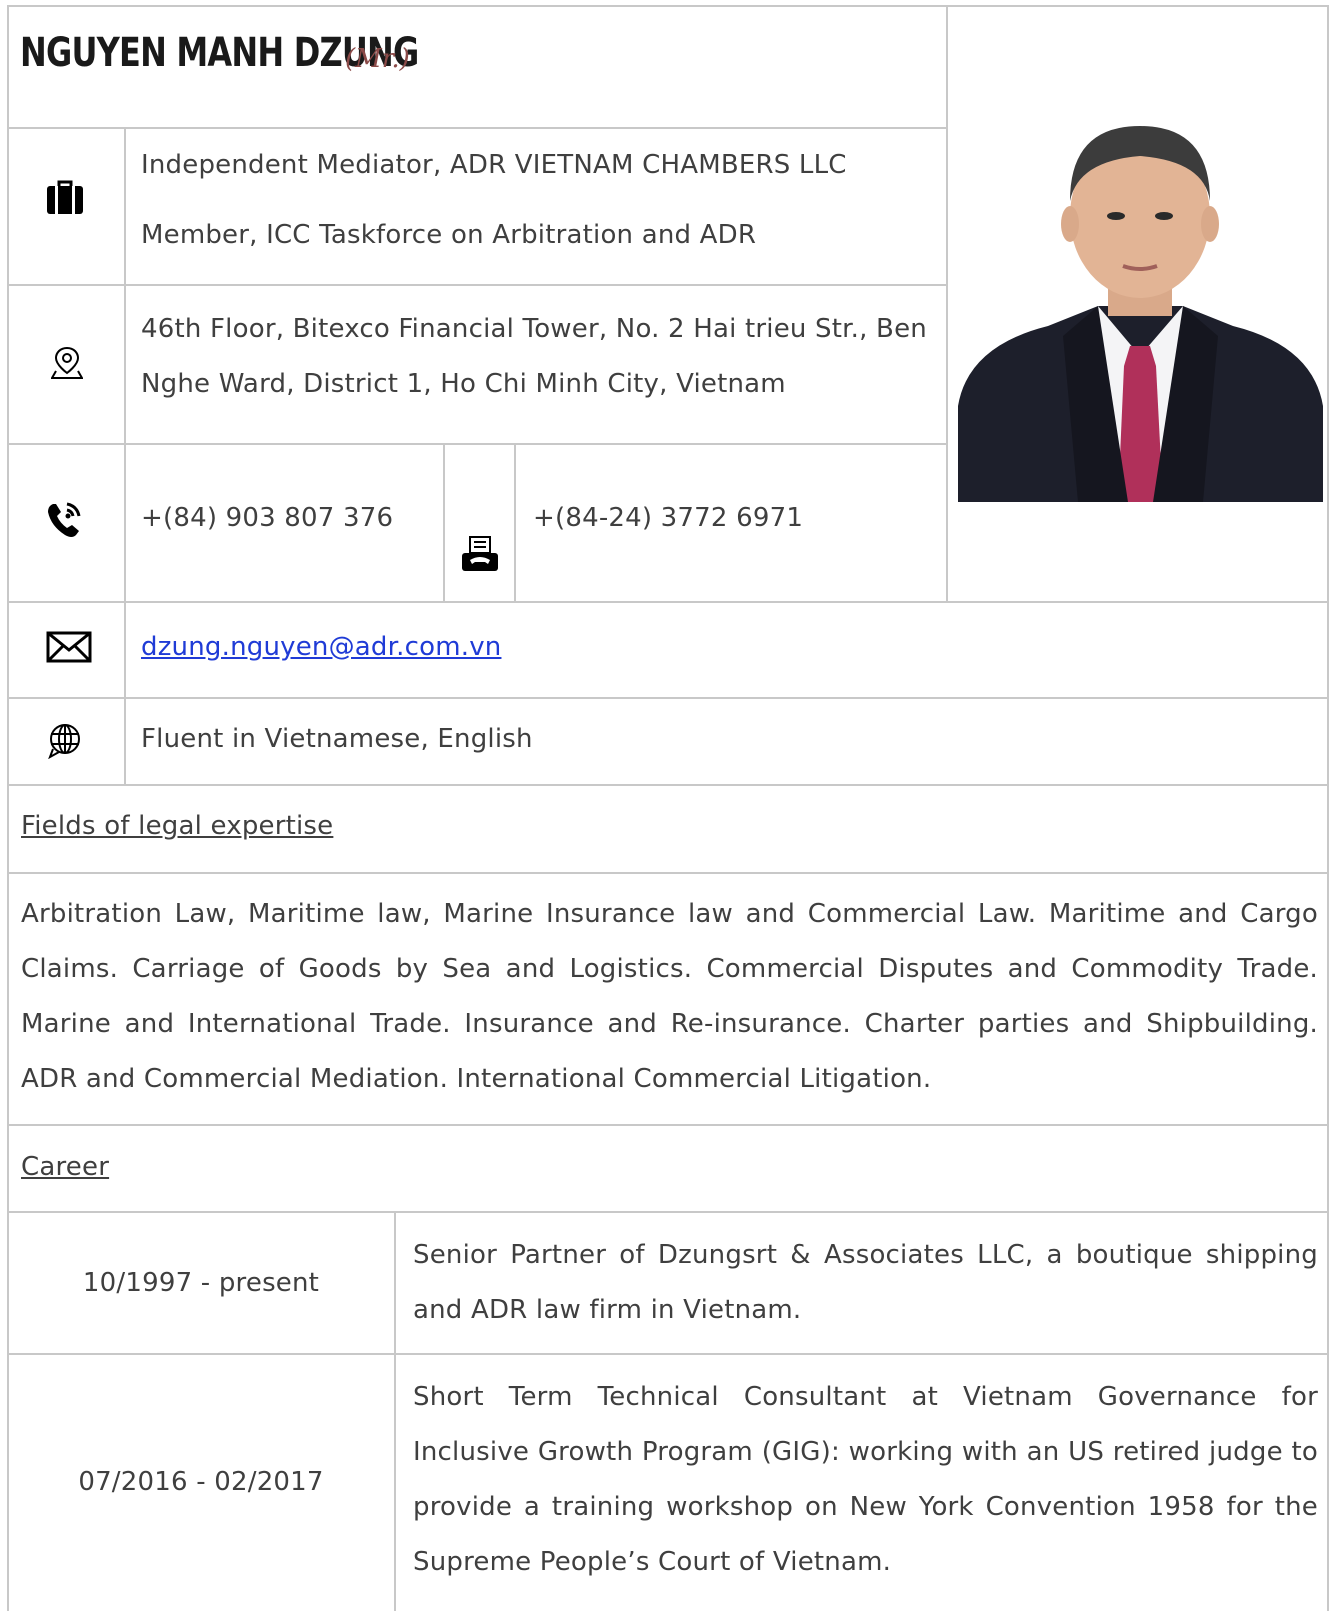 The width and height of the screenshot is (1335, 1611). What do you see at coordinates (321, 647) in the screenshot?
I see `email-link: dzung.nguyen@adr.com.vn` at bounding box center [321, 647].